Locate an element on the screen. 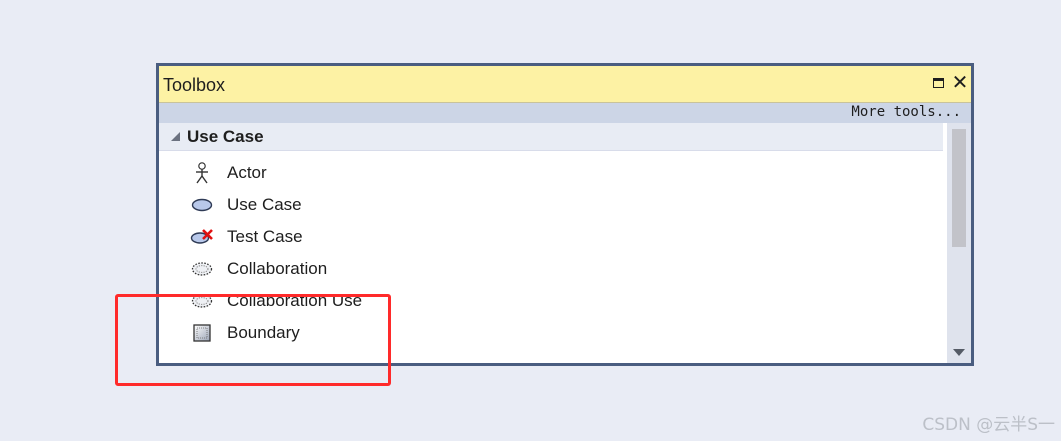 The image size is (1061, 441). toolbox-title: Toolbox is located at coordinates (194, 85).